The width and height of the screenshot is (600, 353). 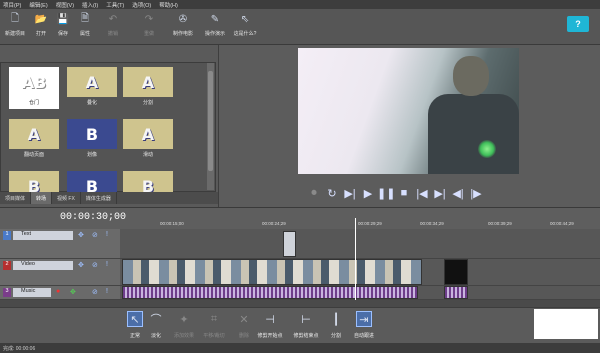 What do you see at coordinates (360, 244) in the screenshot?
I see `text-track-lane` at bounding box center [360, 244].